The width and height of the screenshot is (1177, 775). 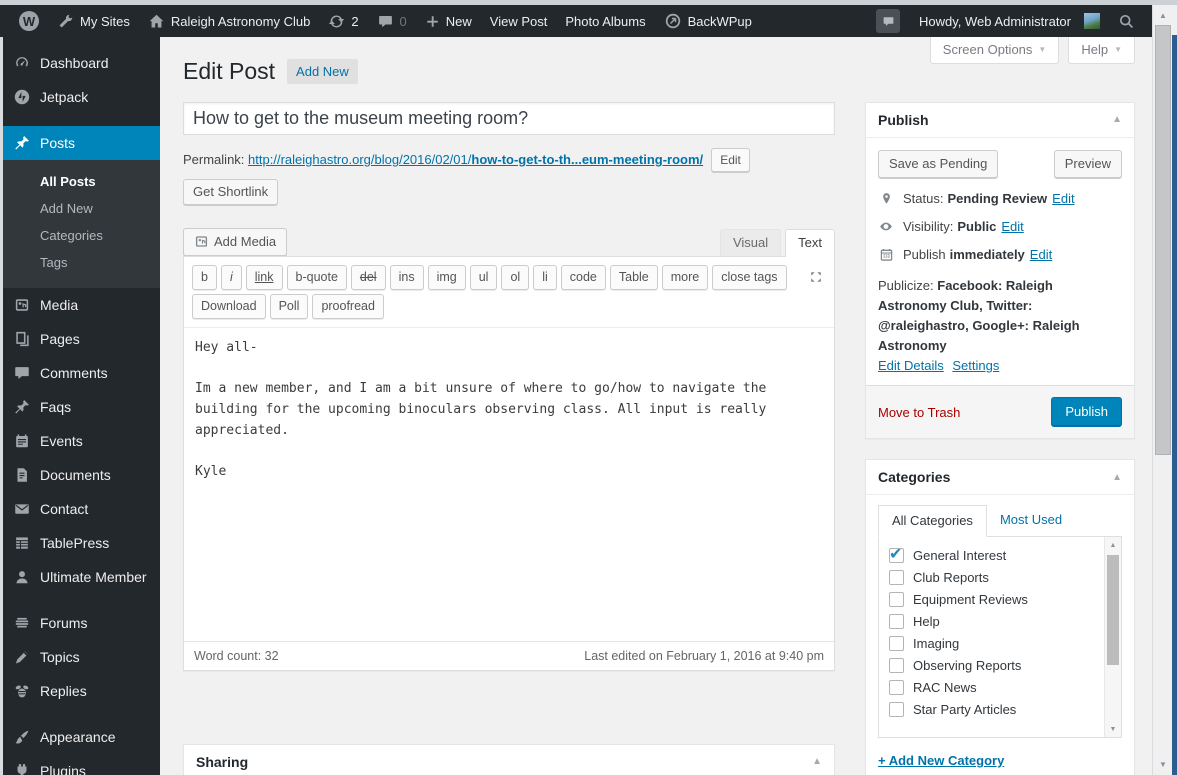 I want to click on adminbar-view-post: View Post, so click(x=519, y=21).